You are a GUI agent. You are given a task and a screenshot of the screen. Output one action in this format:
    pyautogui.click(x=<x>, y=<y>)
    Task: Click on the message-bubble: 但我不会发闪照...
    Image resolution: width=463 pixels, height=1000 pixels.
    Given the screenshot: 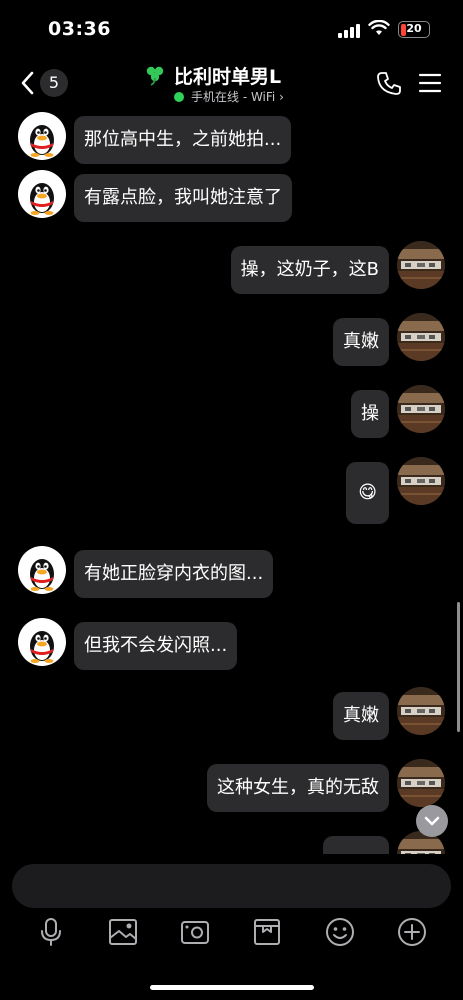 What is the action you would take?
    pyautogui.click(x=156, y=646)
    